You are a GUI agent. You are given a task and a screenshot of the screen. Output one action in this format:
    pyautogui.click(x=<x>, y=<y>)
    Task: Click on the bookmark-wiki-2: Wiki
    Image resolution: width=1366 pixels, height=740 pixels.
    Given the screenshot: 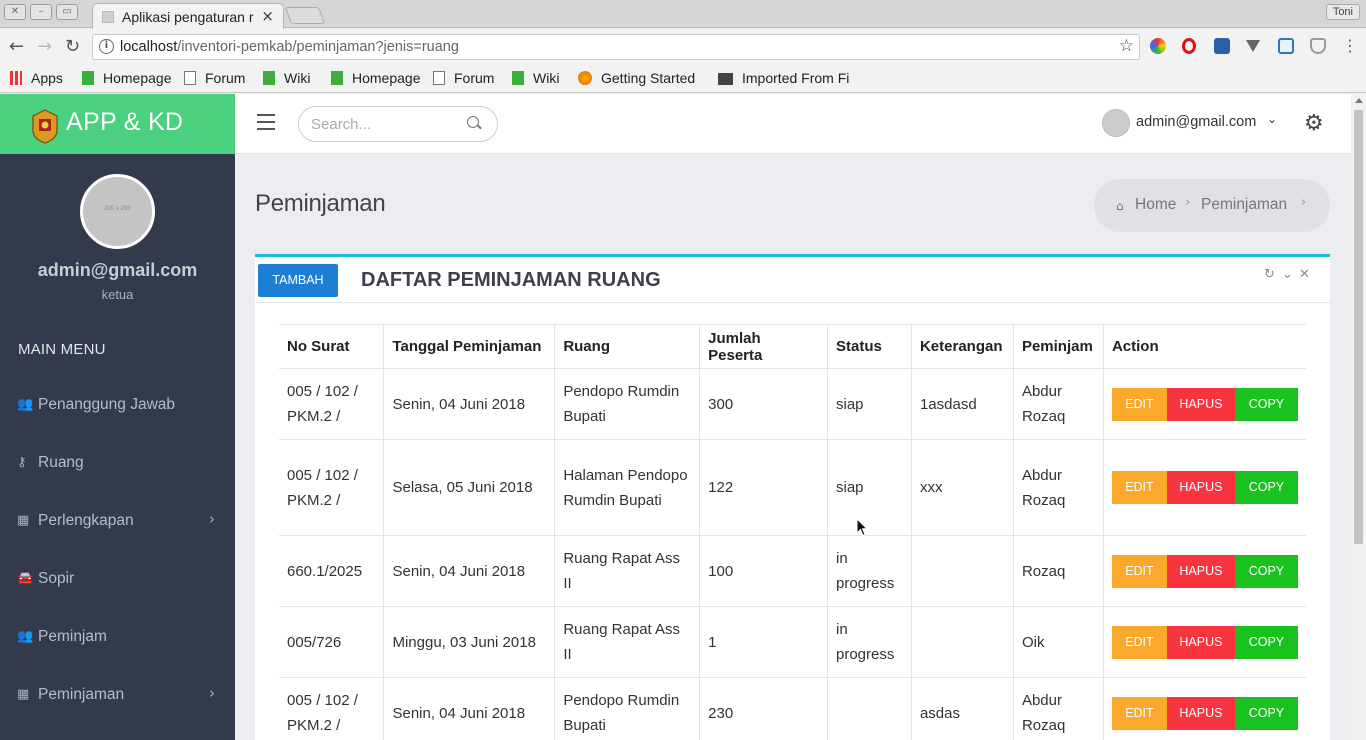 What is the action you would take?
    pyautogui.click(x=535, y=78)
    